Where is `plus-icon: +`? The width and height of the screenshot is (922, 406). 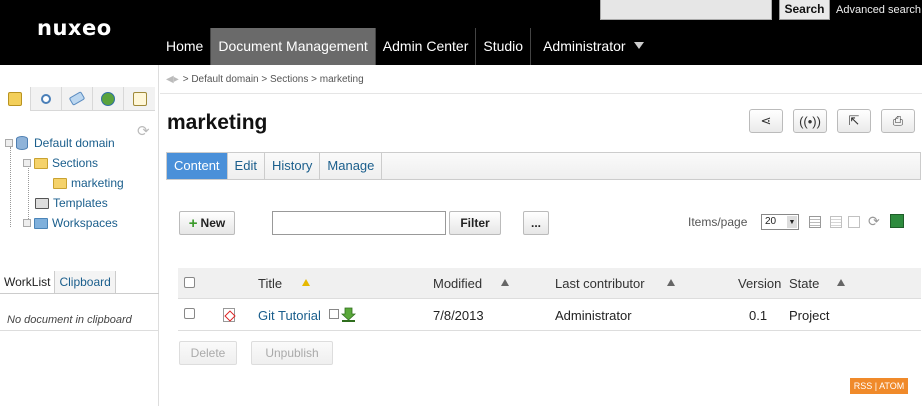 plus-icon: + is located at coordinates (193, 223).